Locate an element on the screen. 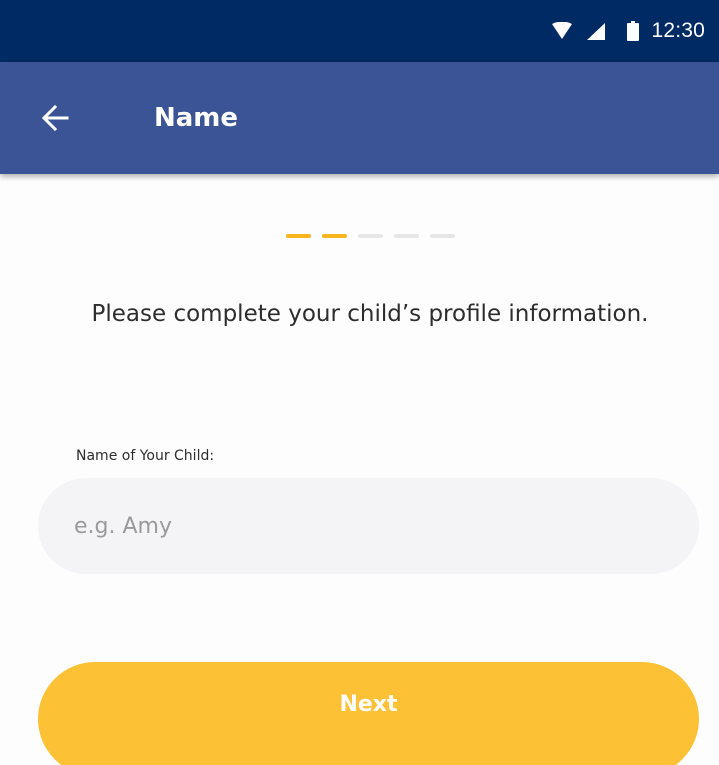 Image resolution: width=719 pixels, height=765 pixels. step-progress-indicator is located at coordinates (370, 236).